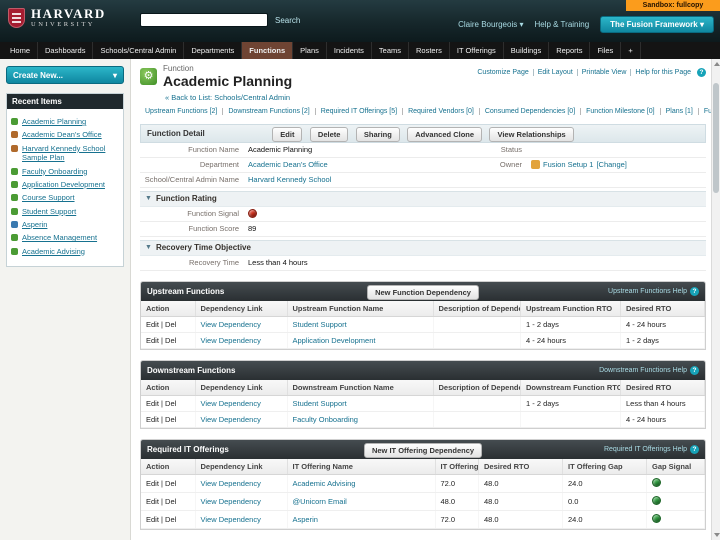 This screenshot has width=720, height=540. What do you see at coordinates (70, 153) in the screenshot?
I see `recent-item-hks-sample-plan: Harvard Kennedy School Sample Plan` at bounding box center [70, 153].